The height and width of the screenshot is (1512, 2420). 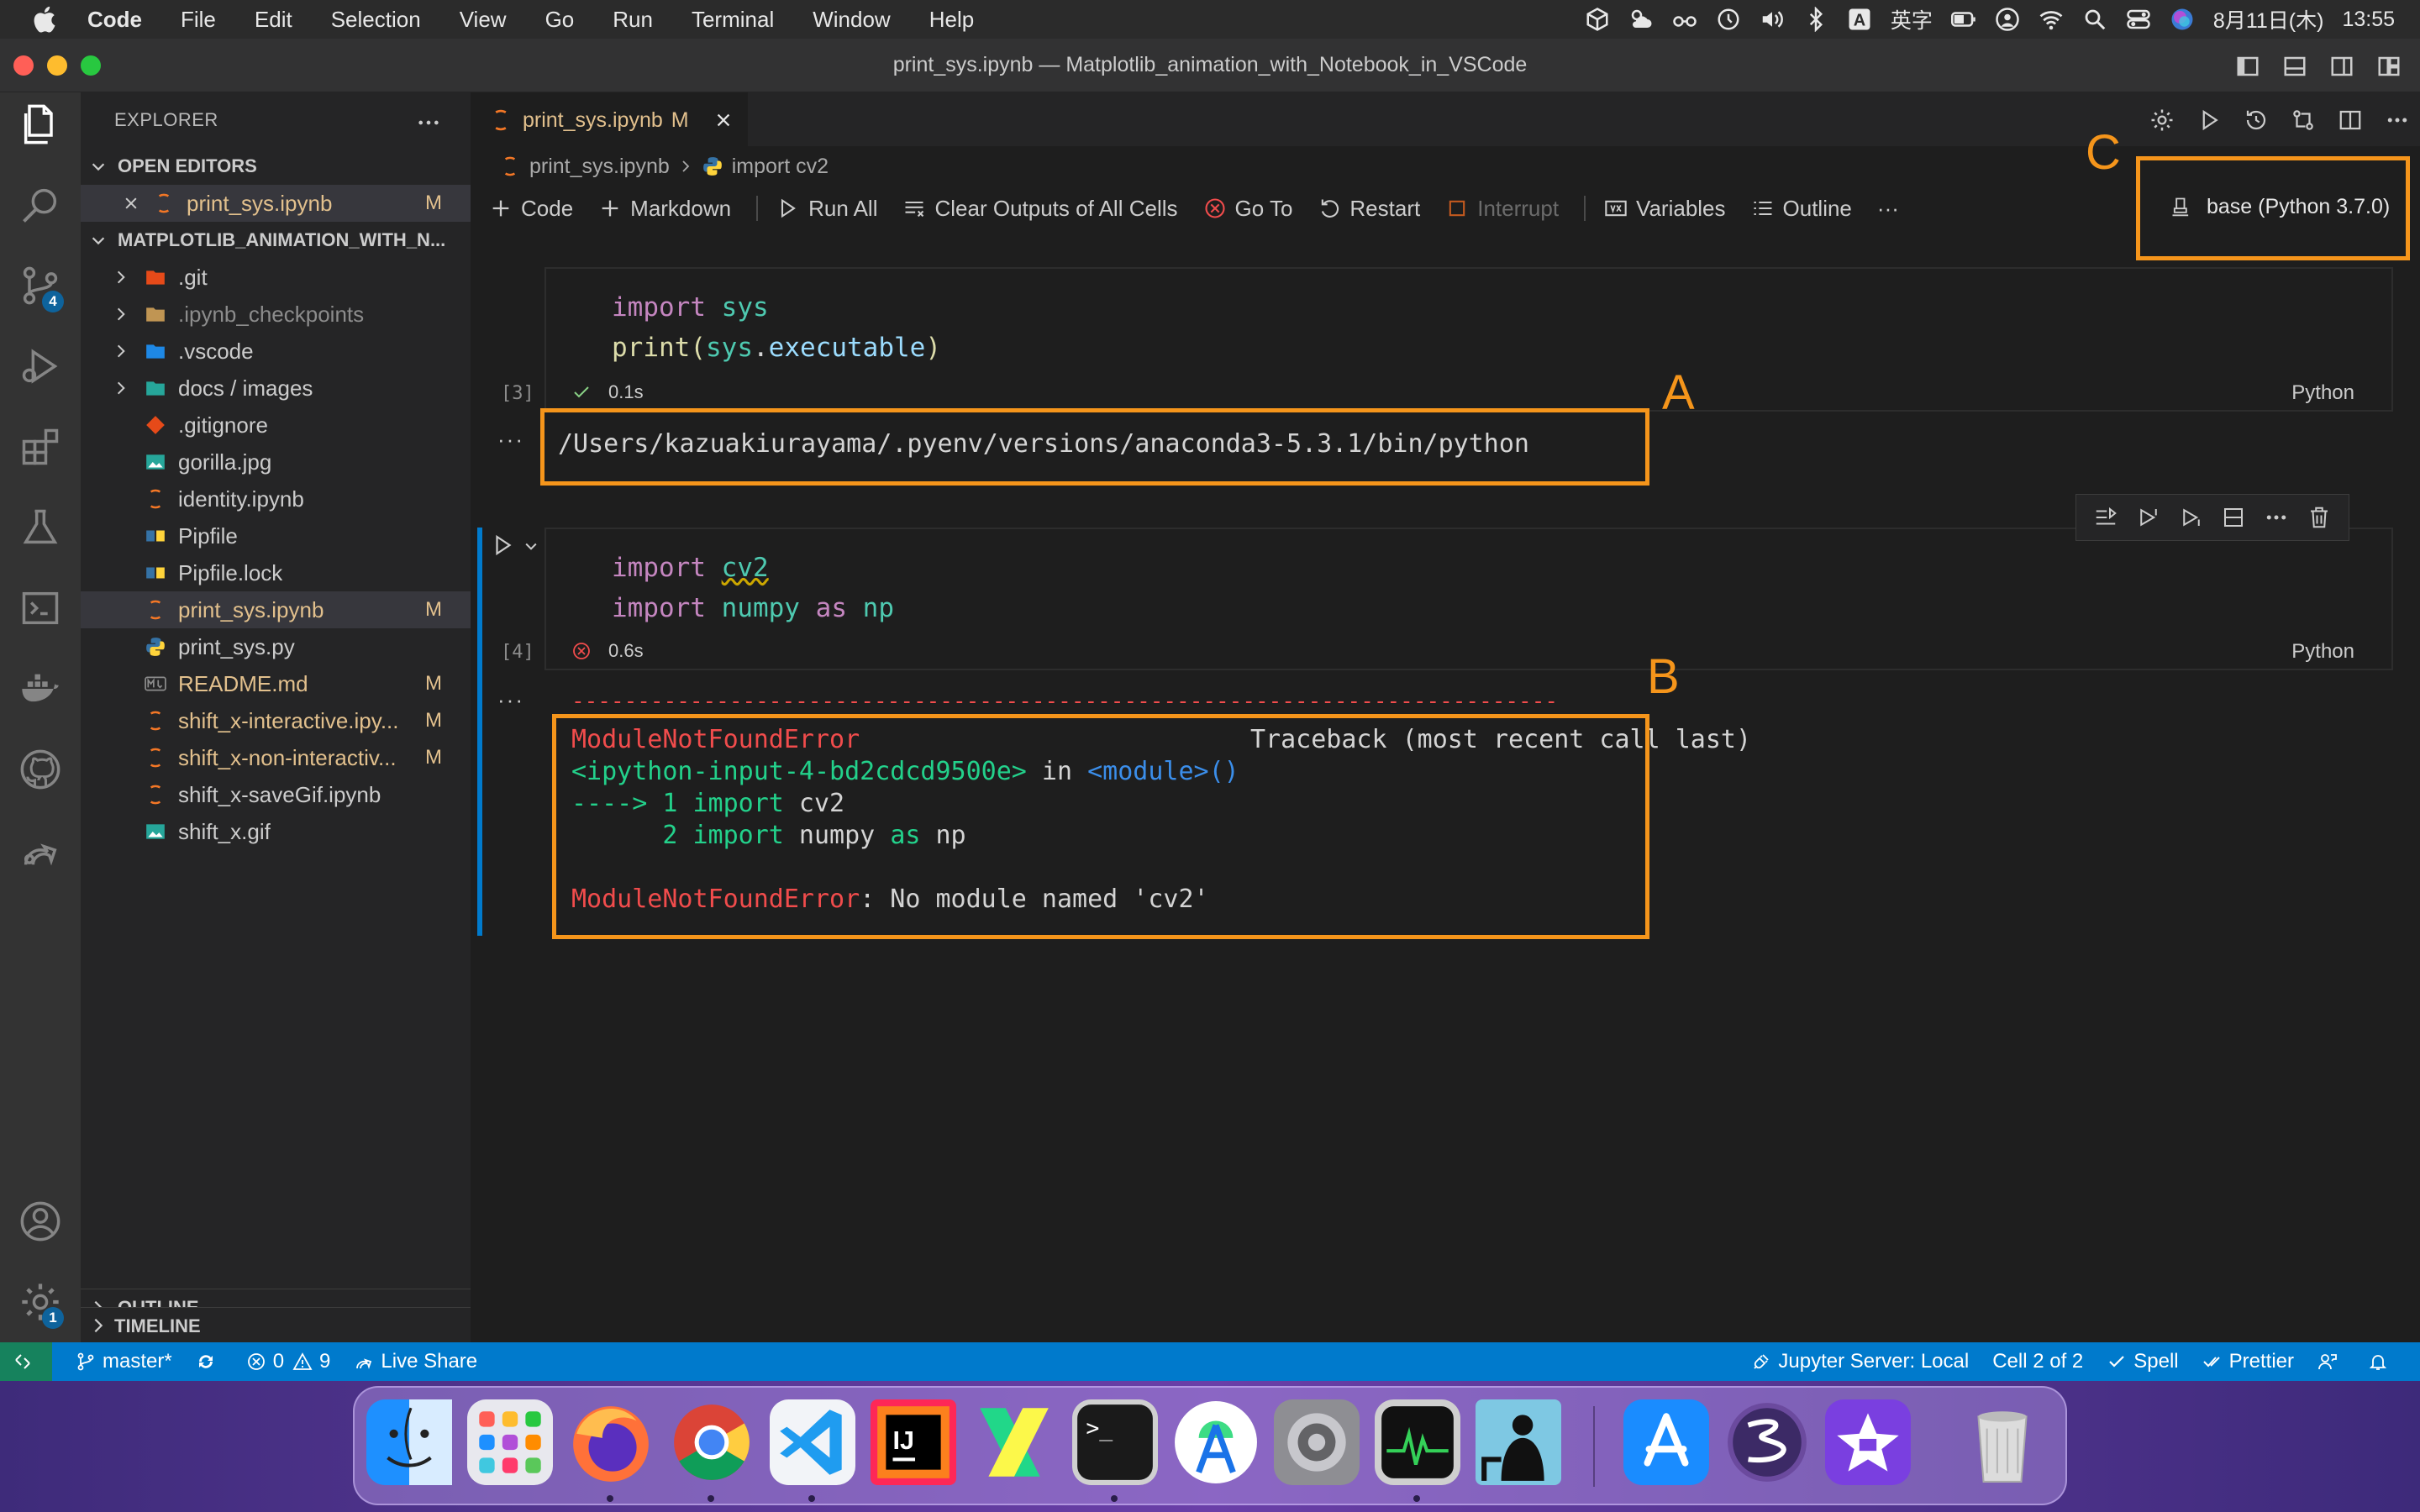 What do you see at coordinates (2233, 517) in the screenshot?
I see `split-cell-icon` at bounding box center [2233, 517].